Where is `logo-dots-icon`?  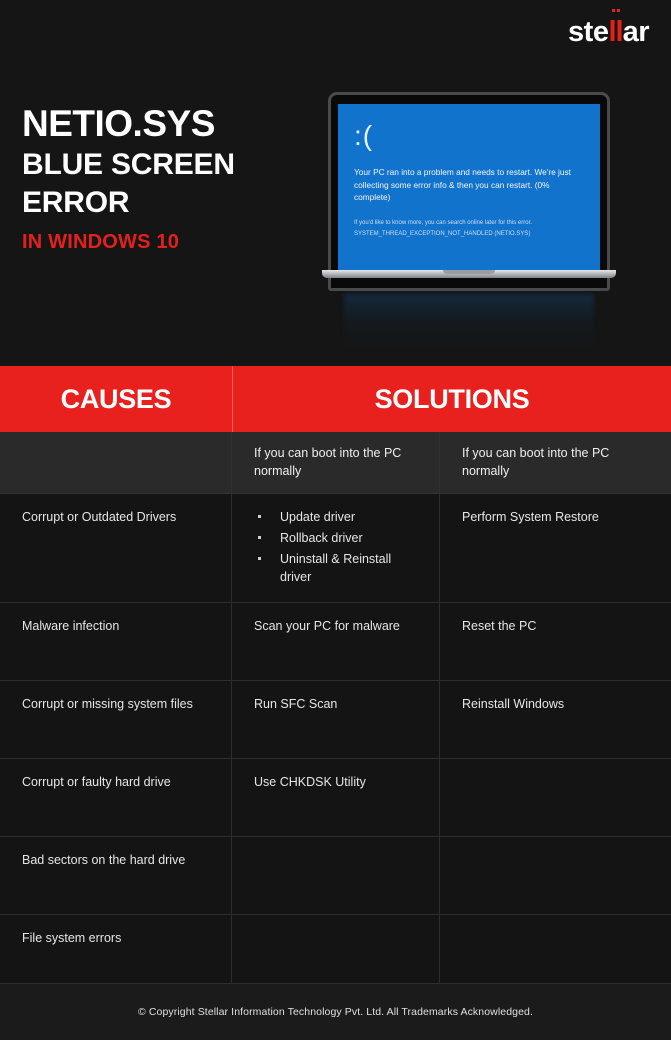
logo-dots-icon is located at coordinates (615, 10).